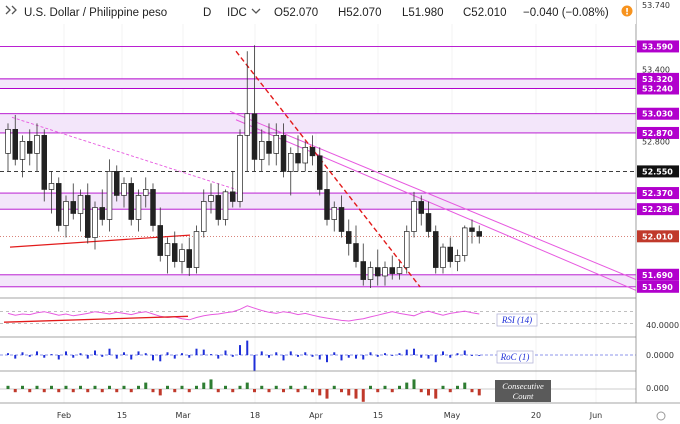 The width and height of the screenshot is (680, 424). What do you see at coordinates (237, 13) in the screenshot?
I see `exchange-label: IDC` at bounding box center [237, 13].